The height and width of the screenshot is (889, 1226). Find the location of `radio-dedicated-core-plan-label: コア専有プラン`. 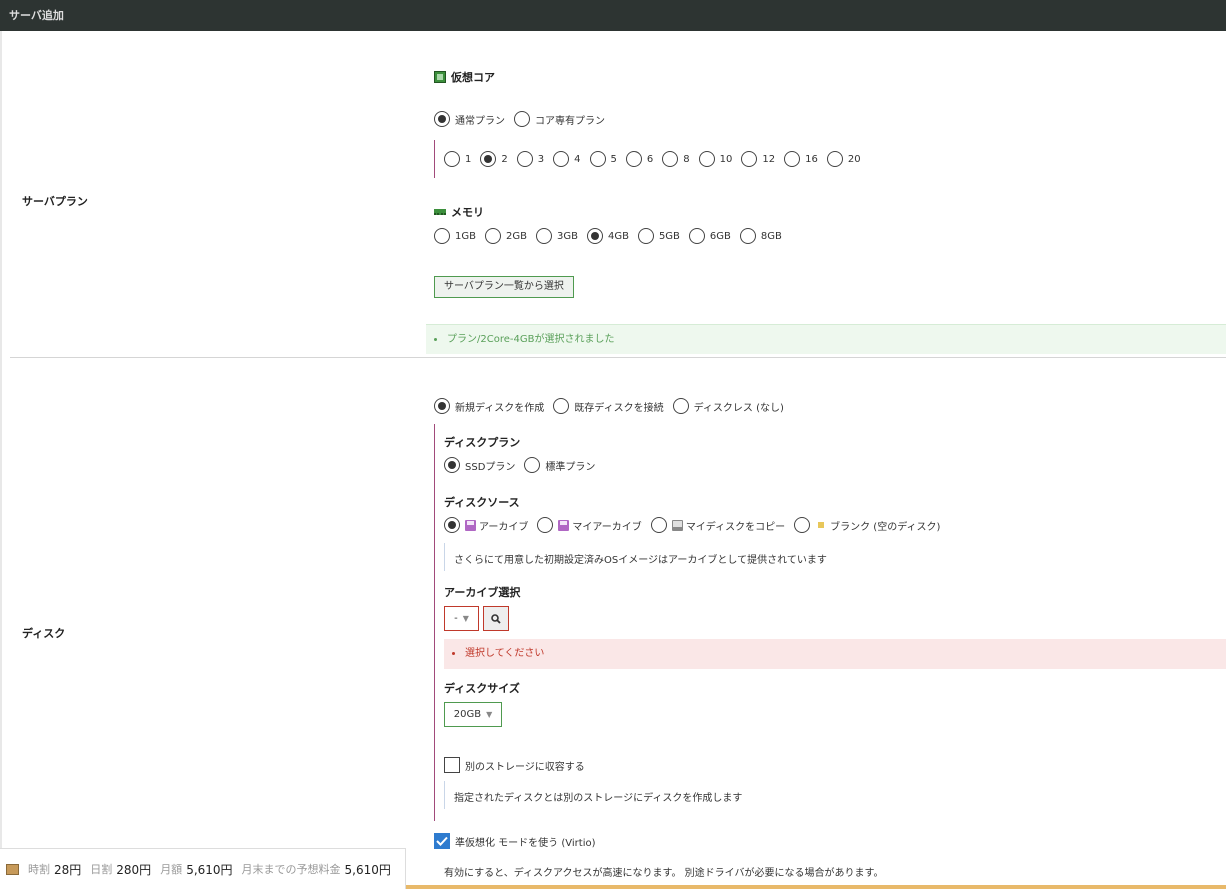

radio-dedicated-core-plan-label: コア専有プラン is located at coordinates (570, 121).